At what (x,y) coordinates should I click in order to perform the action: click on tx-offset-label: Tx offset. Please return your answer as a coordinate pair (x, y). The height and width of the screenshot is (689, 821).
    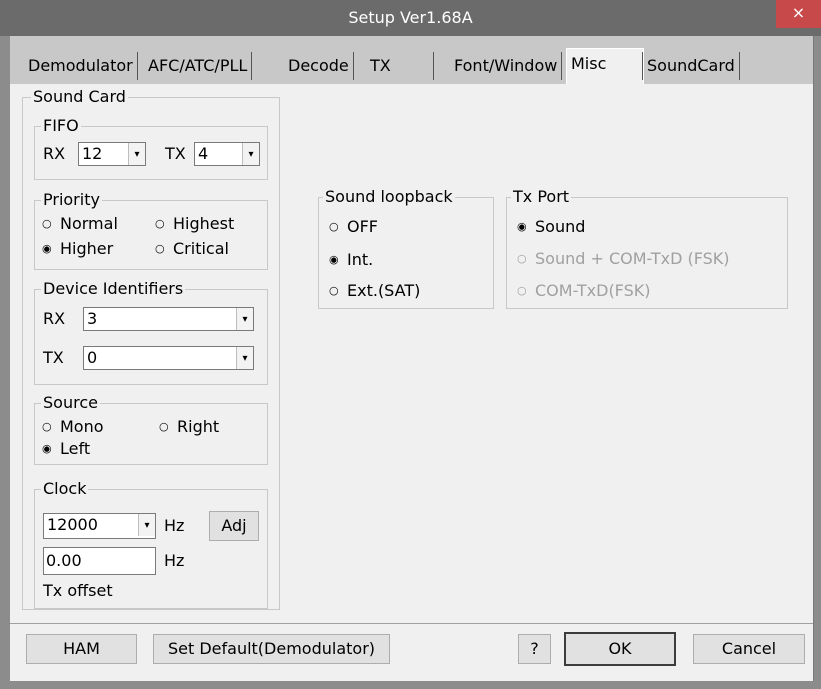
    Looking at the image, I should click on (78, 590).